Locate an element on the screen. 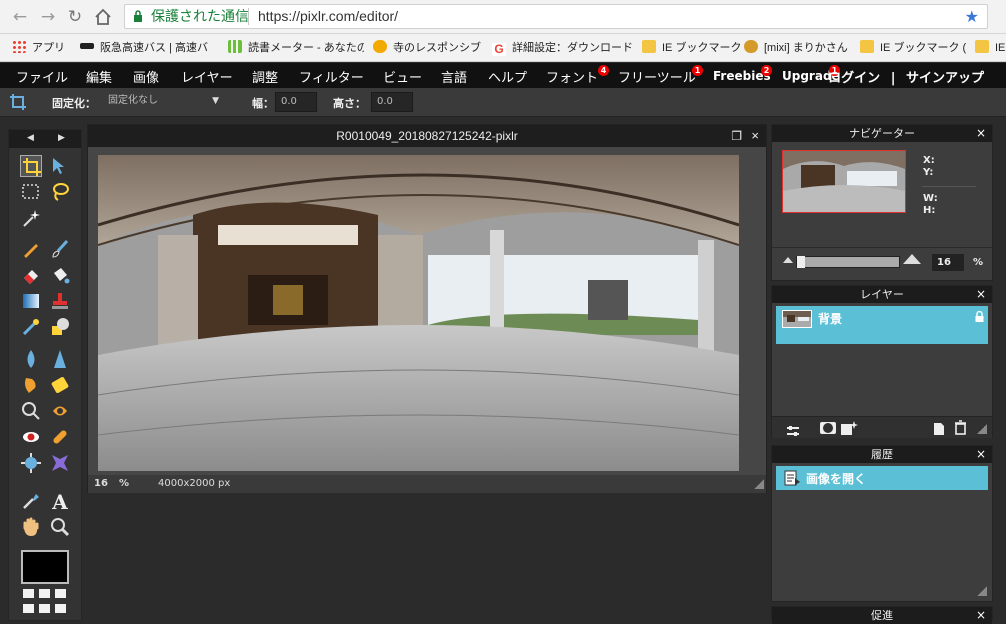 The height and width of the screenshot is (624, 1006). brush-icon is located at coordinates (60, 249).